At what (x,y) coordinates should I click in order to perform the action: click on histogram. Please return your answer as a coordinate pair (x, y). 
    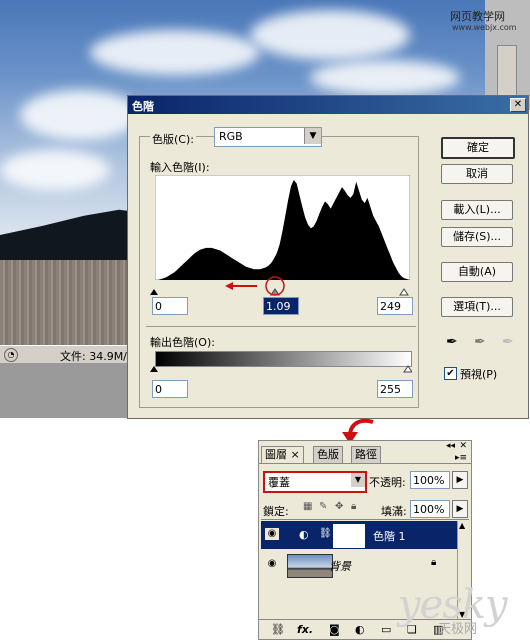
    Looking at the image, I should click on (282, 227).